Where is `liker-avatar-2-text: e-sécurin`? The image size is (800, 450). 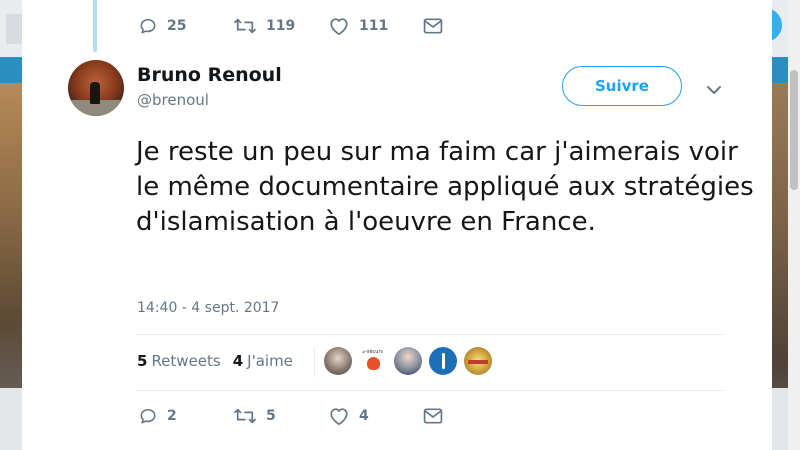
liker-avatar-2-text: e-sécurin is located at coordinates (374, 352).